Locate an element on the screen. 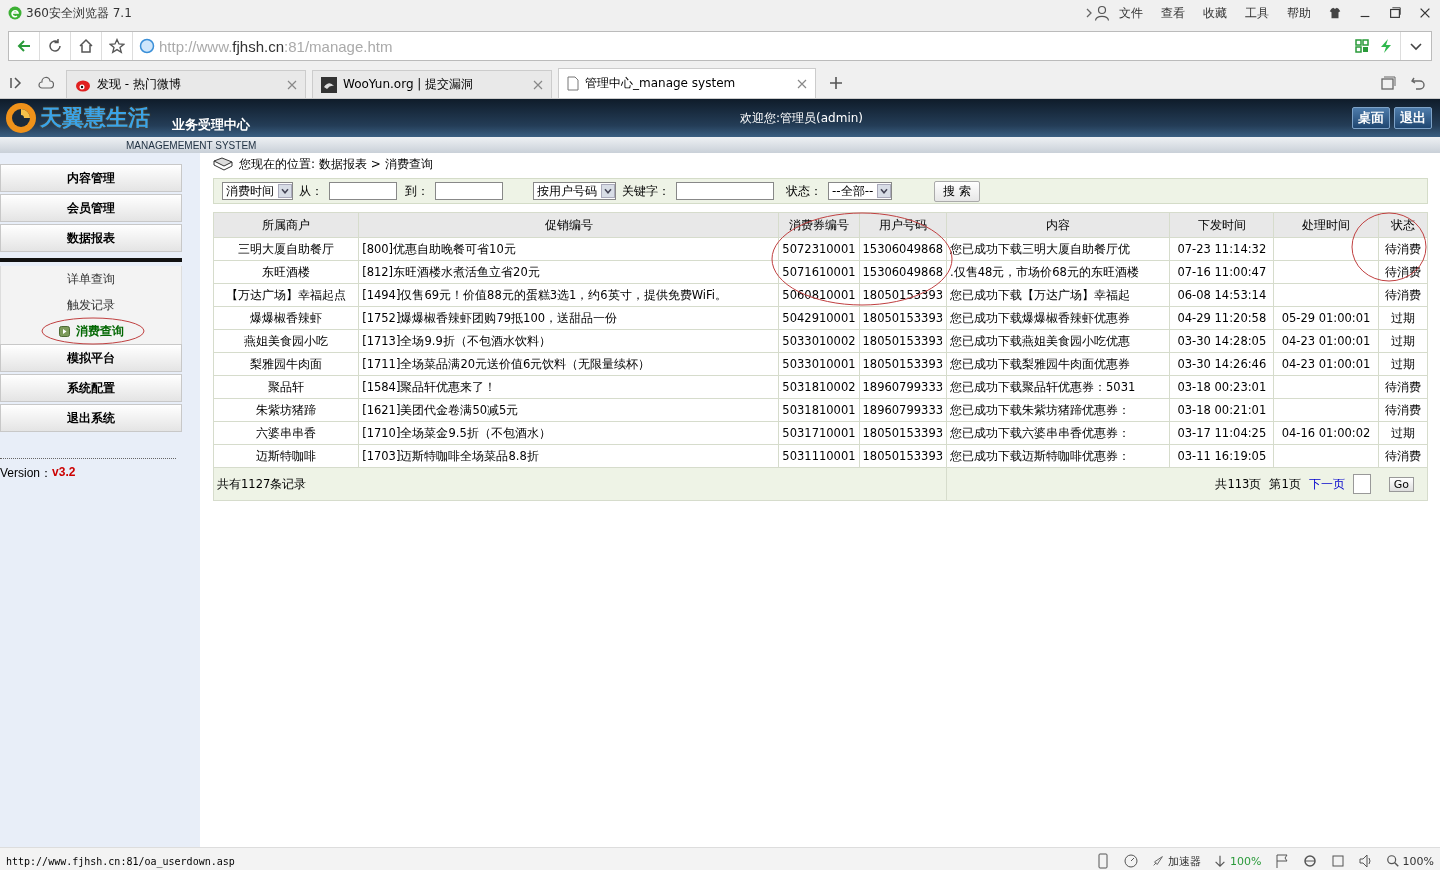 The height and width of the screenshot is (870, 1440). address-bar: http://www.fjhsh.cn:81/manage.htm is located at coordinates (720, 46).